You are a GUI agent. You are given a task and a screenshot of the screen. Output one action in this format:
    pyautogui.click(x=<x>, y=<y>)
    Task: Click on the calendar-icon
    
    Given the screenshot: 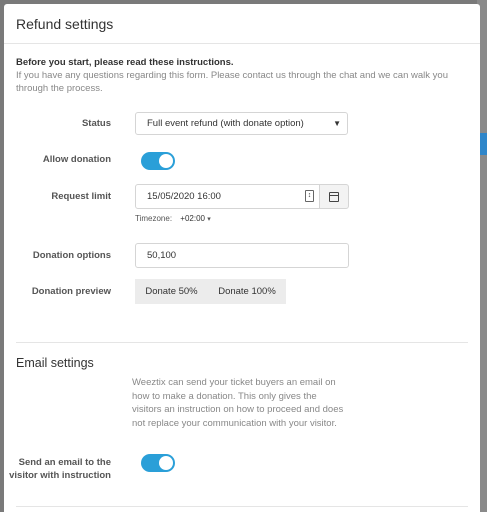 What is the action you would take?
    pyautogui.click(x=334, y=196)
    